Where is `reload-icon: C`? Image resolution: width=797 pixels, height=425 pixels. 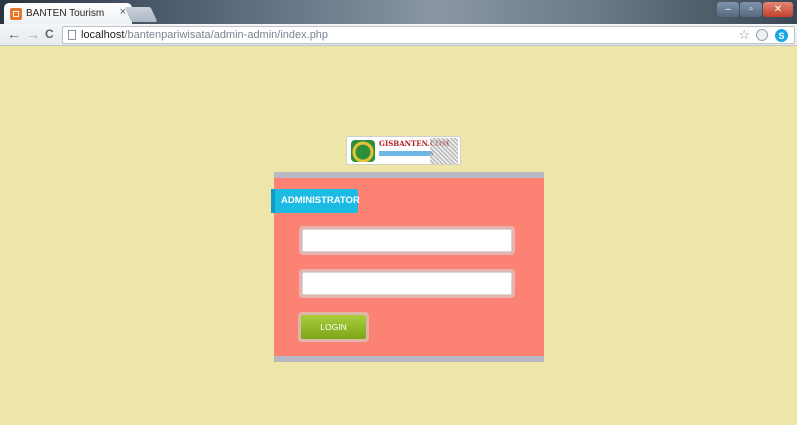
reload-icon: C is located at coordinates (49, 34).